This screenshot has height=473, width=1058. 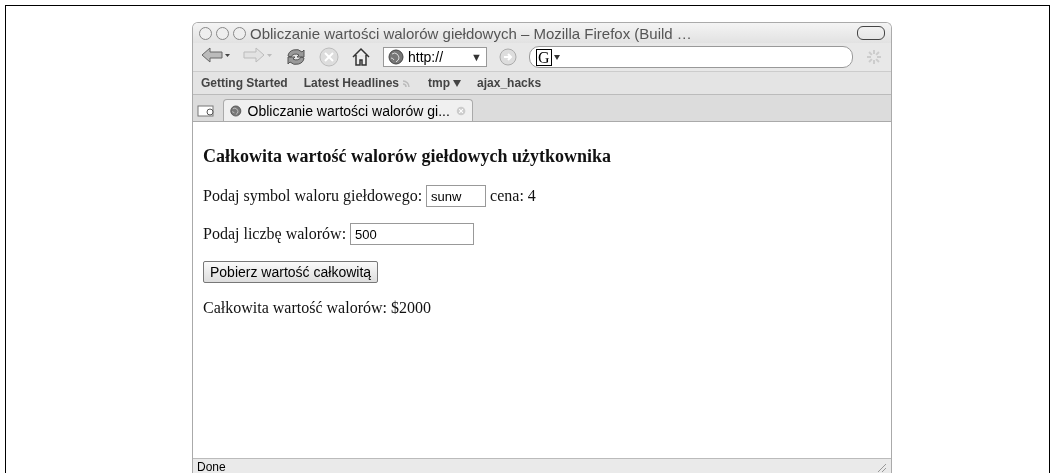 I want to click on go-icon, so click(x=508, y=57).